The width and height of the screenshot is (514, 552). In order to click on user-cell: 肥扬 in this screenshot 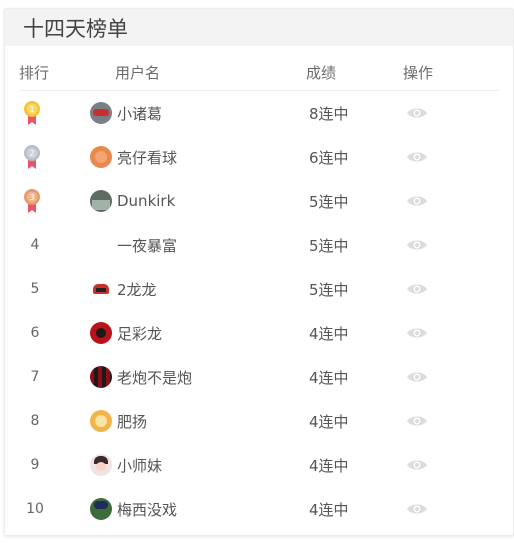, I will do `click(118, 421)`.